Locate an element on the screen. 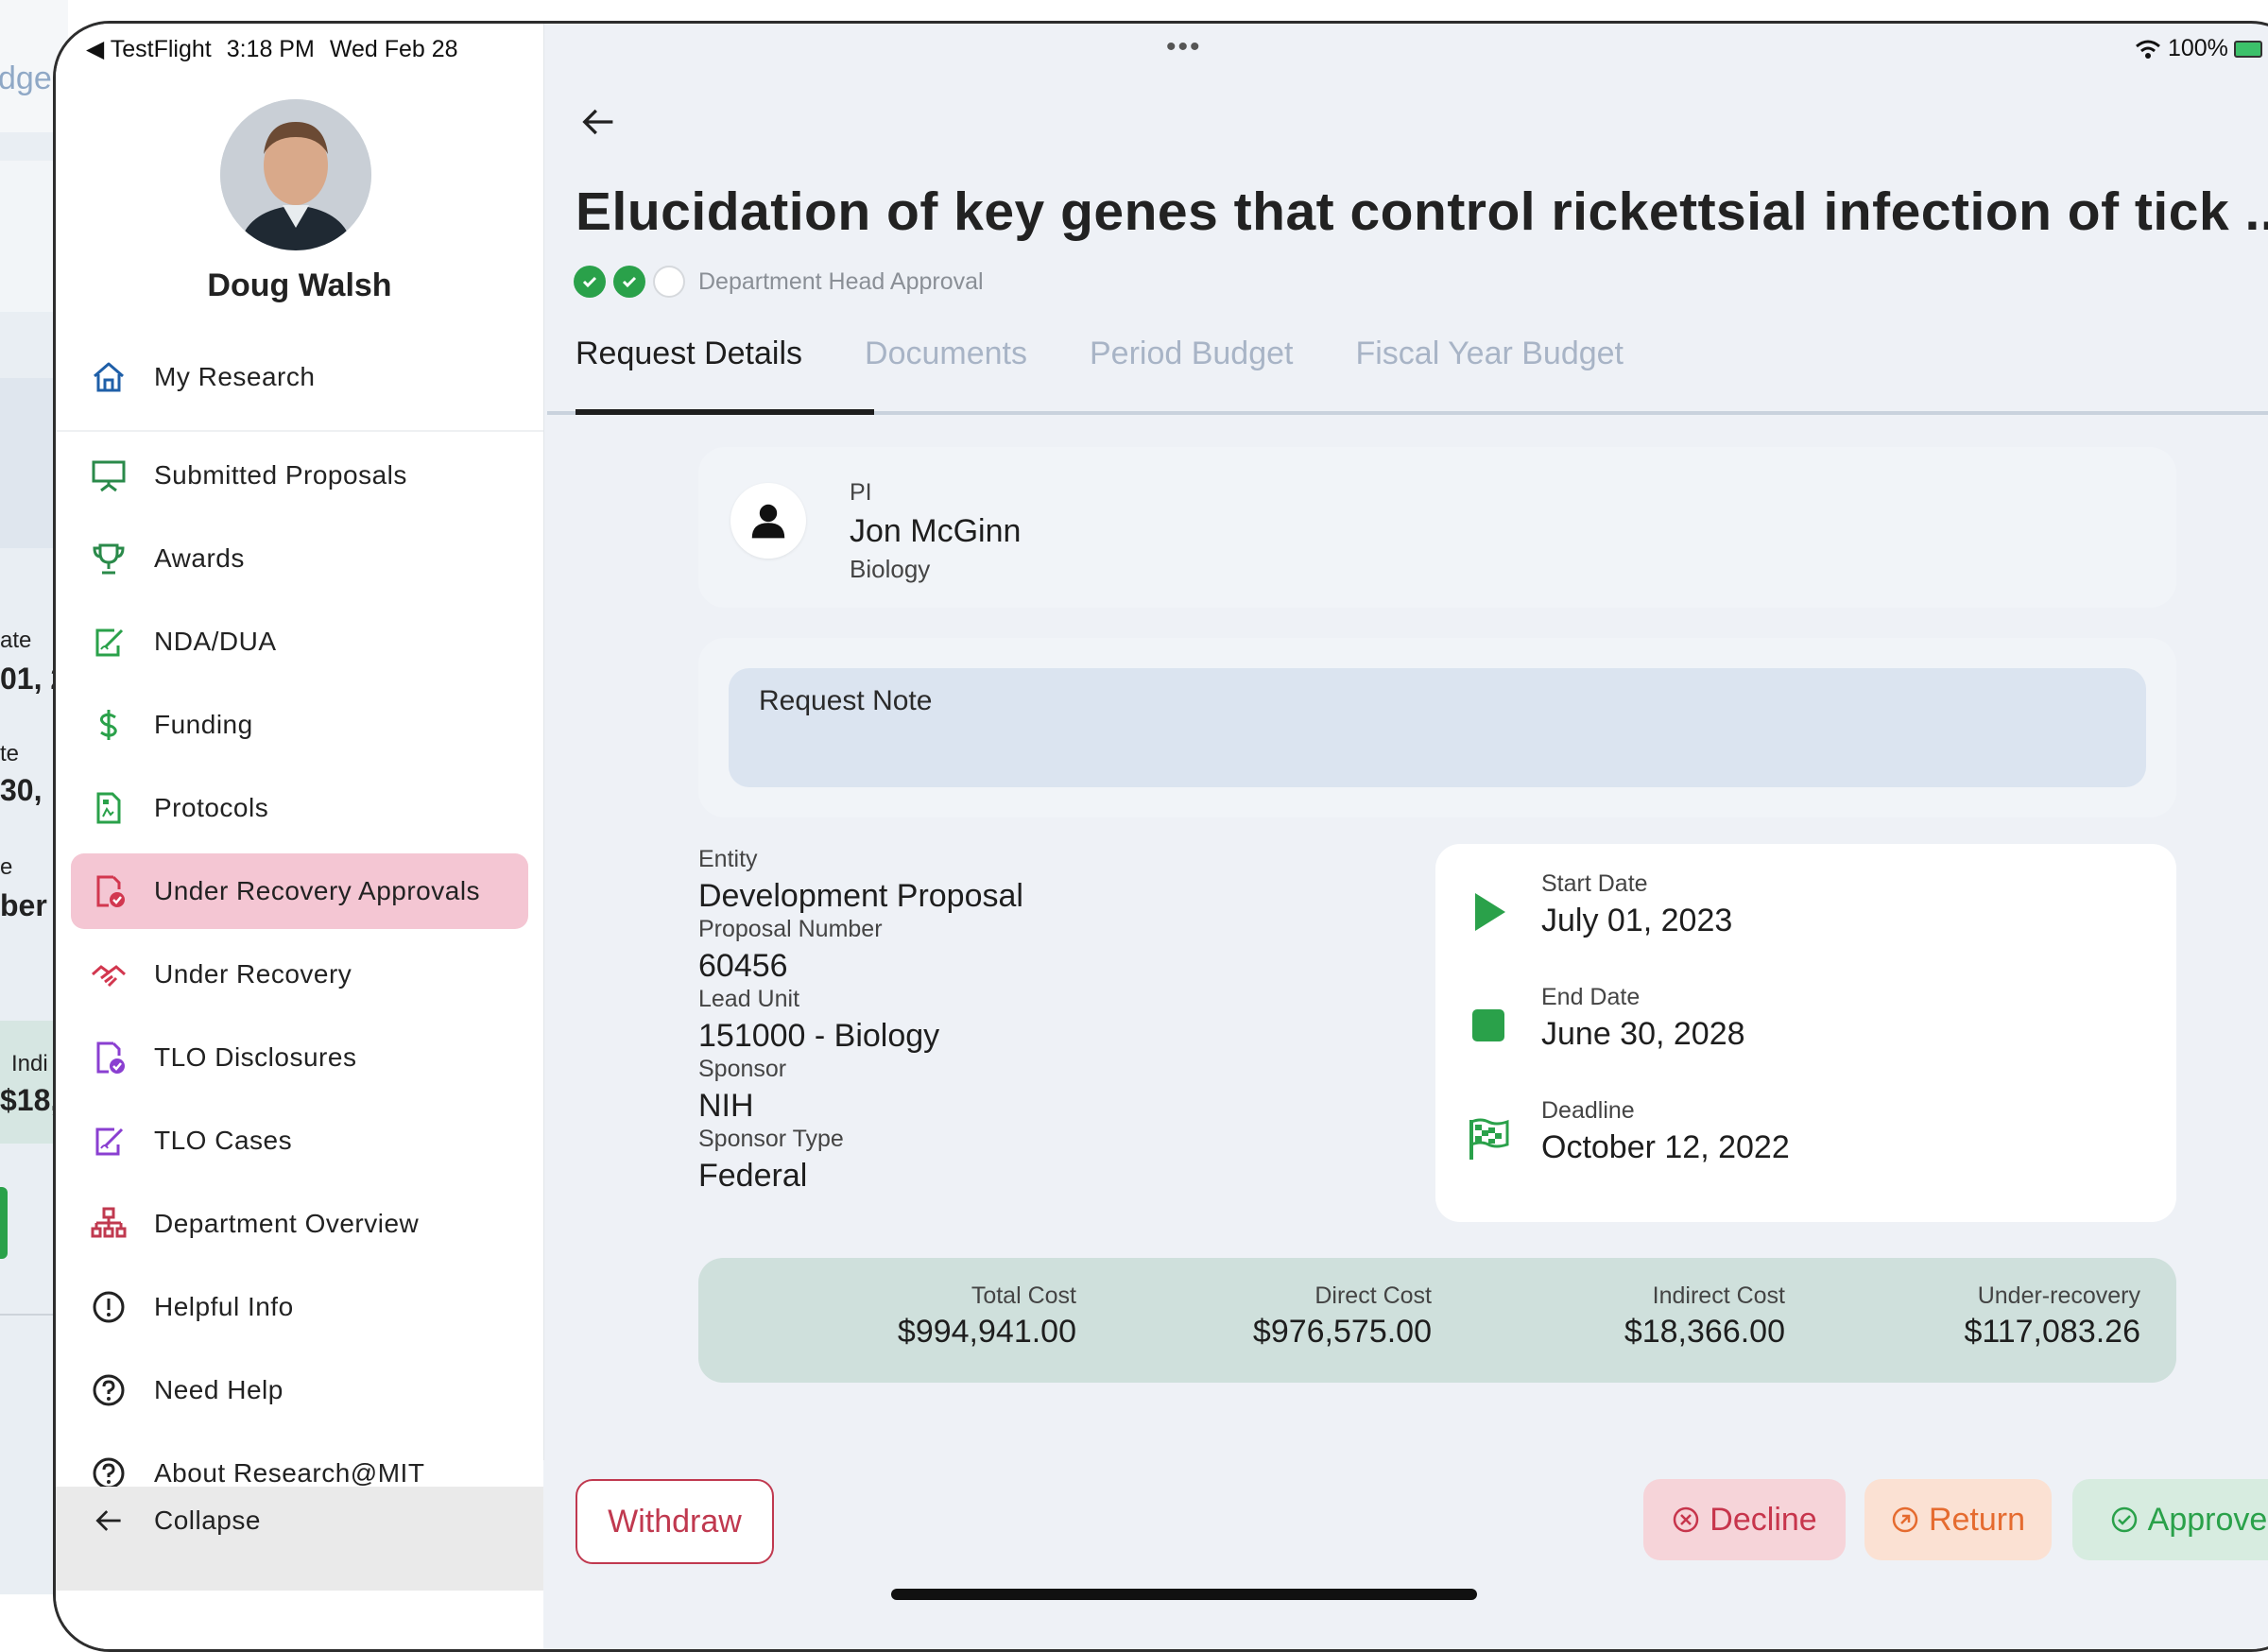  step-pending-icon is located at coordinates (669, 282).